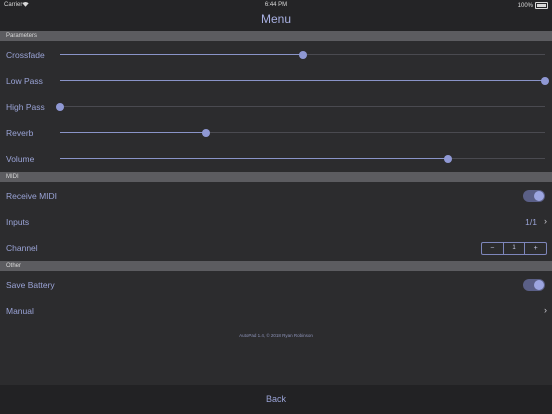  Describe the element at coordinates (22, 36) in the screenshot. I see `section-title: Parameters` at that location.